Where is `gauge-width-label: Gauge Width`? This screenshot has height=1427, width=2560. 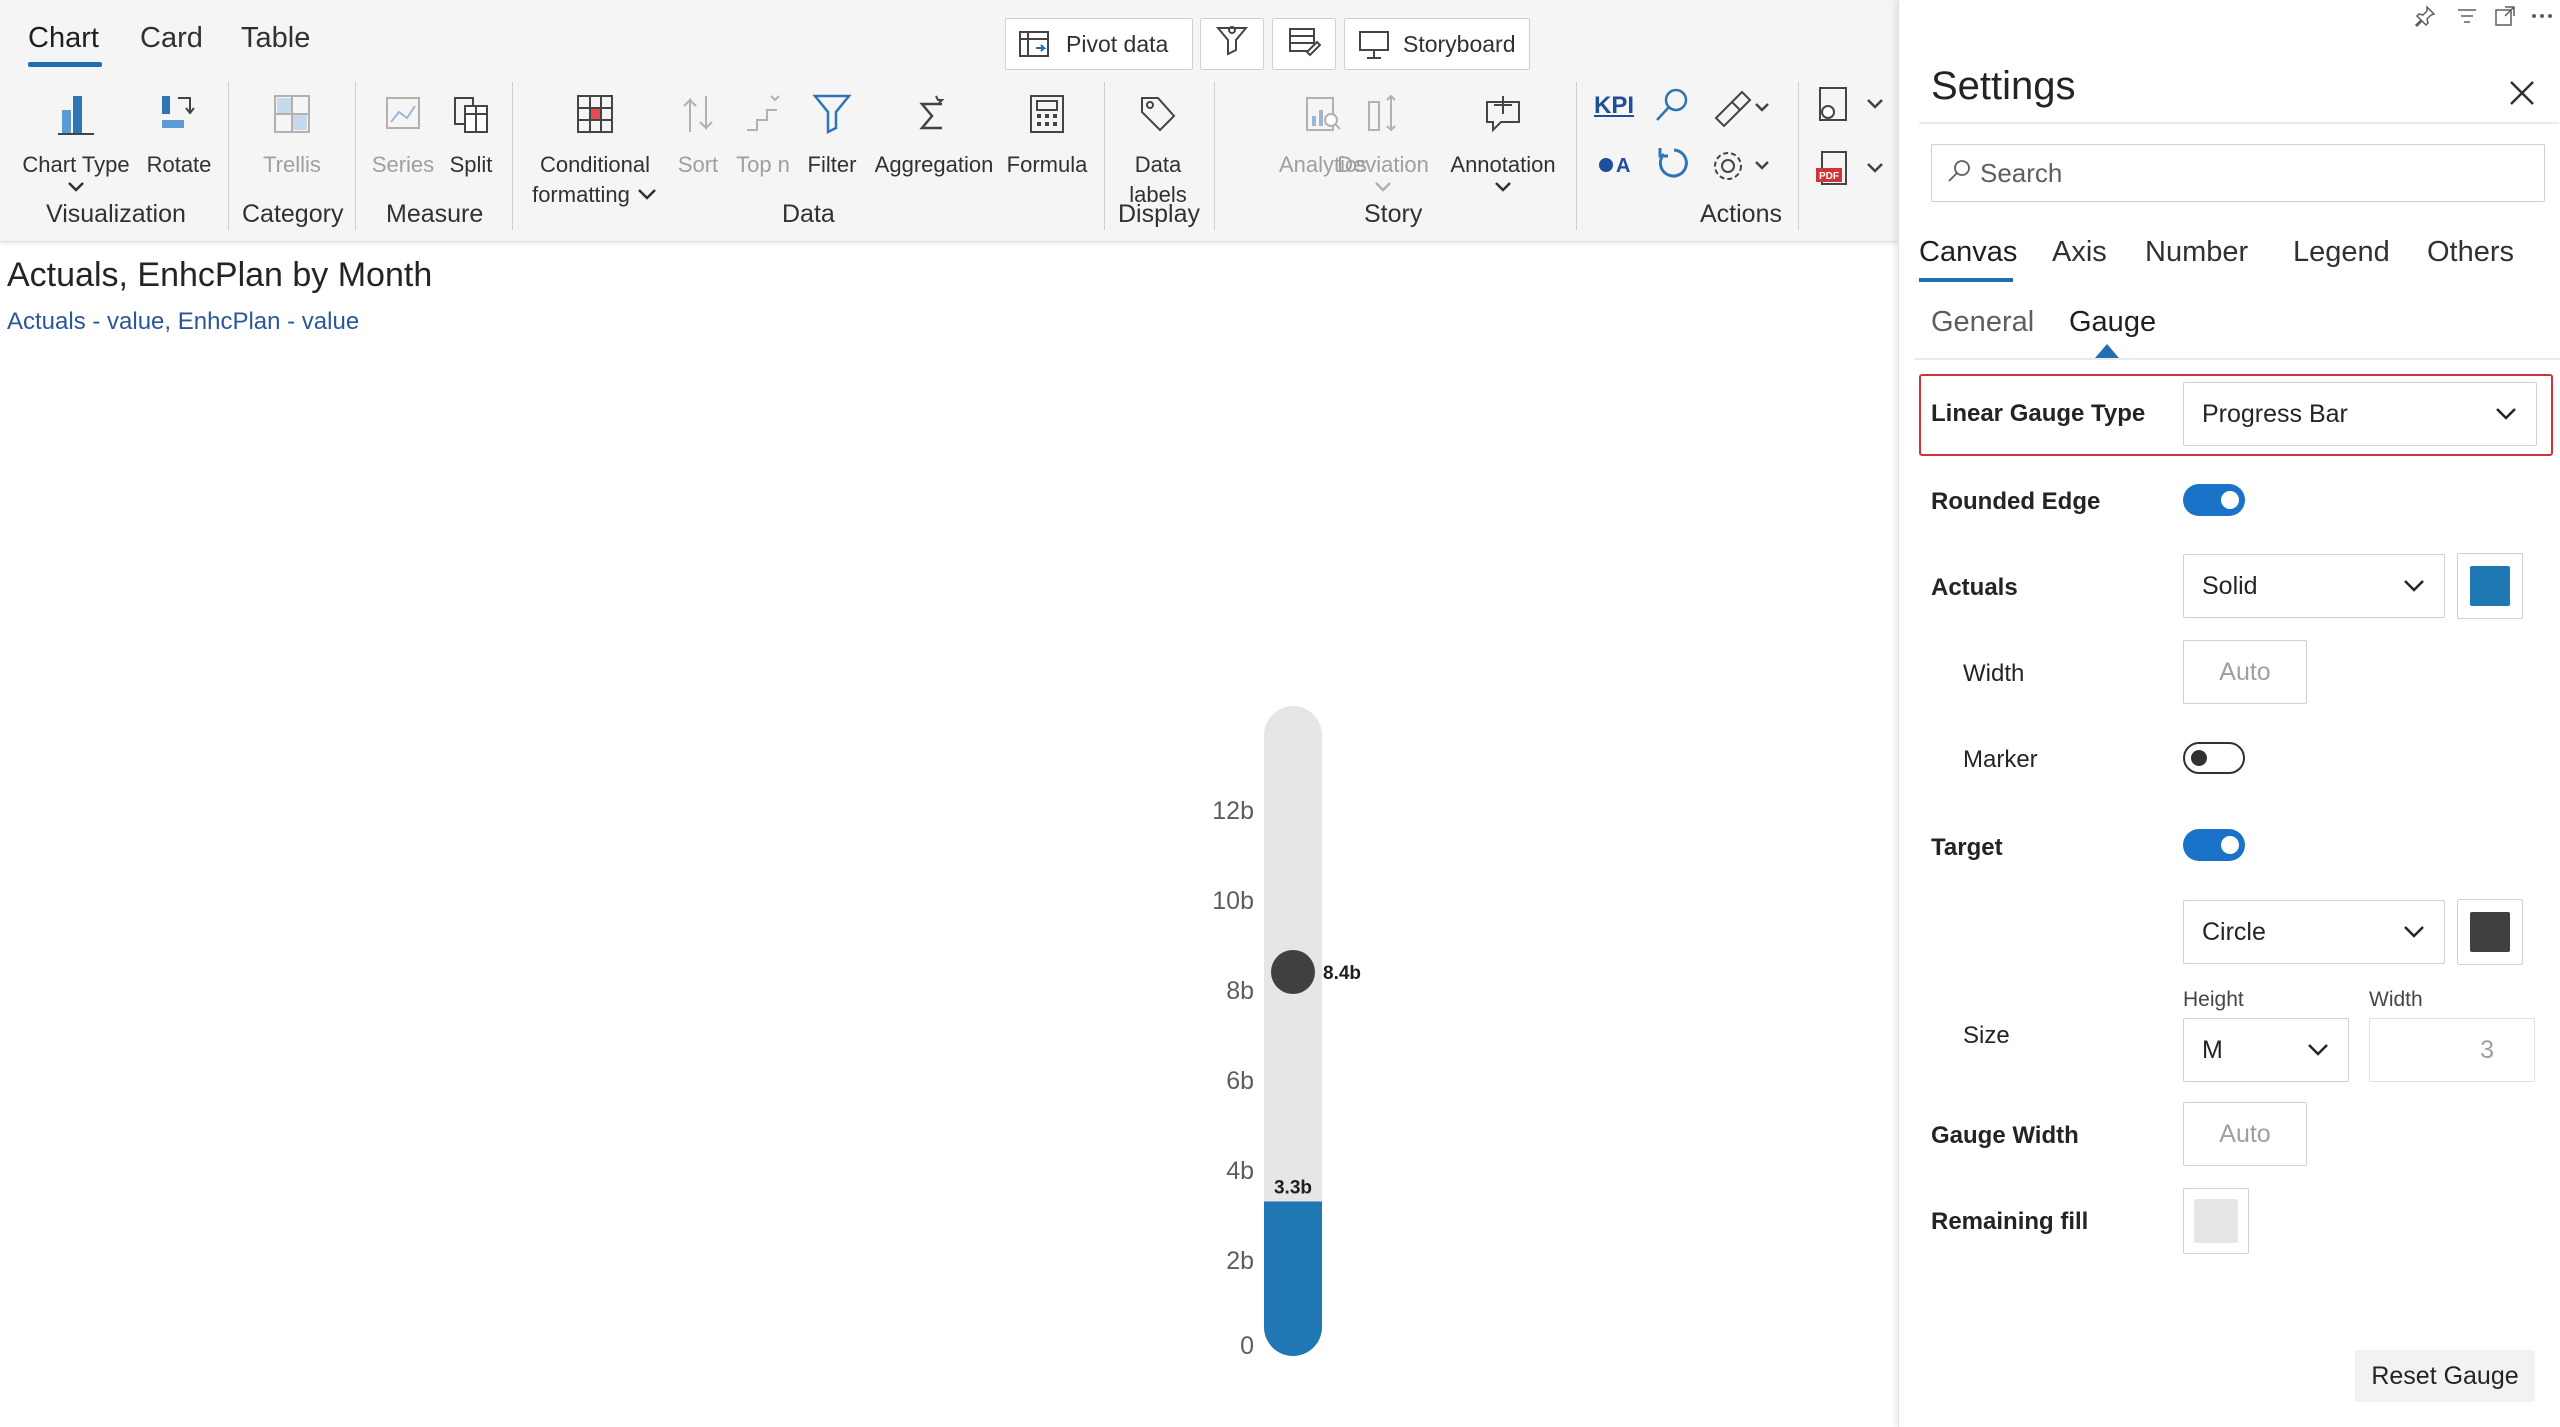 gauge-width-label: Gauge Width is located at coordinates (2005, 1135).